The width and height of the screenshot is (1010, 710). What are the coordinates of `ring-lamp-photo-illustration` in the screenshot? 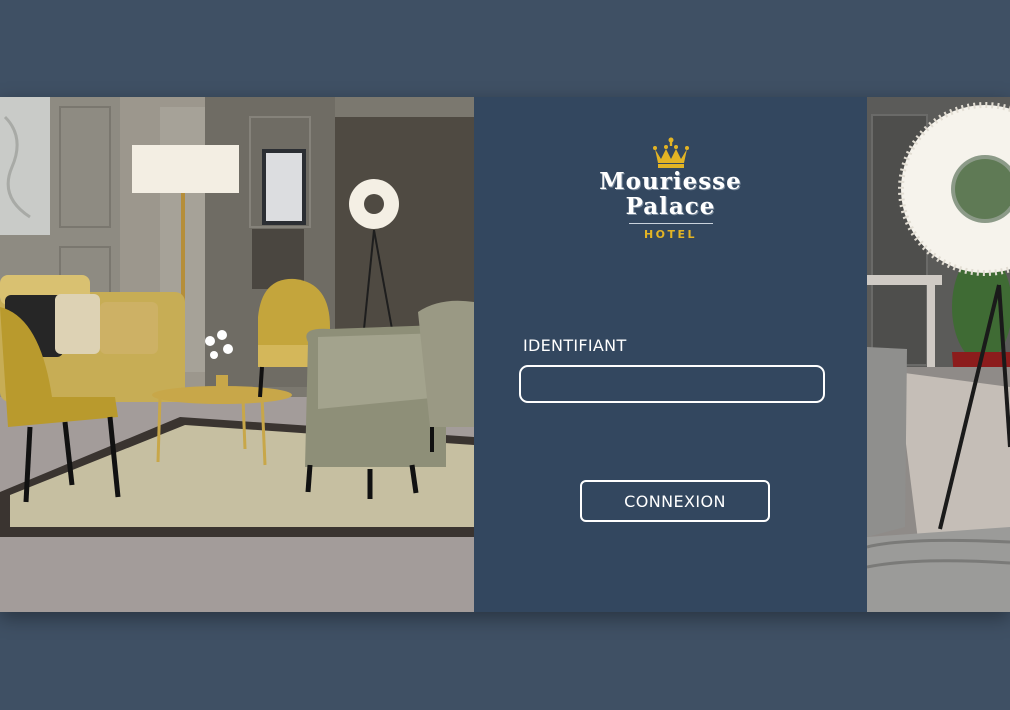 It's located at (938, 354).